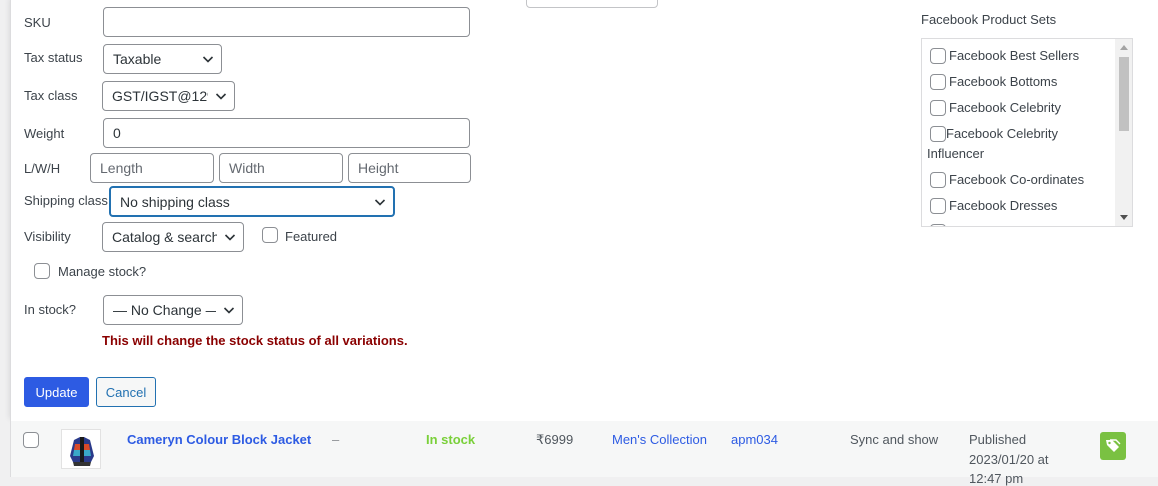 The height and width of the screenshot is (486, 1158). Describe the element at coordinates (336, 439) in the screenshot. I see `sku-dash: –` at that location.